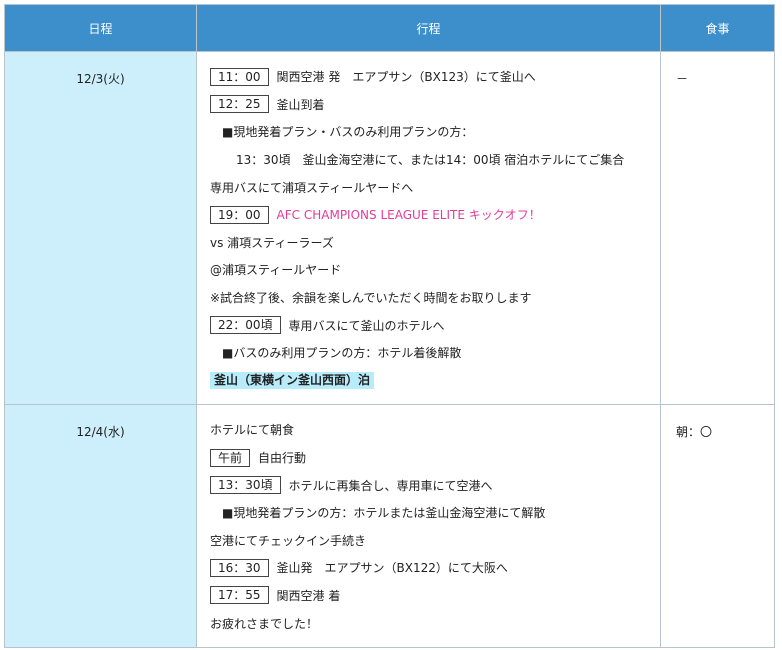  Describe the element at coordinates (312, 187) in the screenshot. I see `itinerary-text: 専用バスにて浦項スティールヤードへ` at that location.